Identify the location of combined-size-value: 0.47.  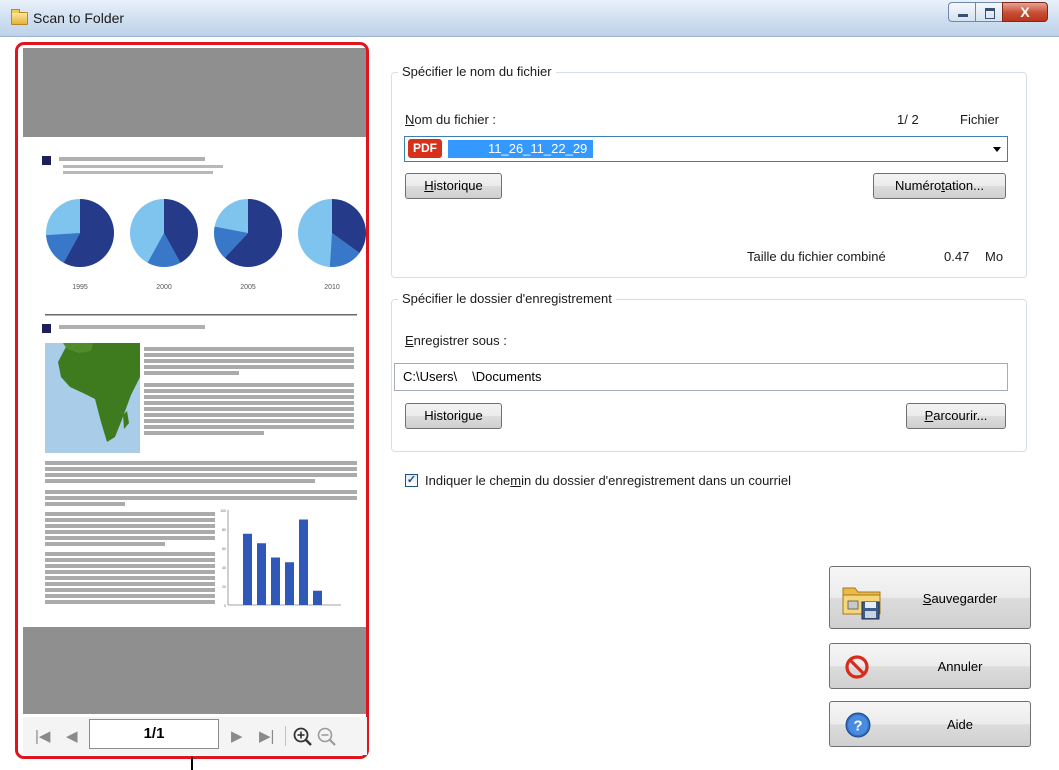
(957, 256).